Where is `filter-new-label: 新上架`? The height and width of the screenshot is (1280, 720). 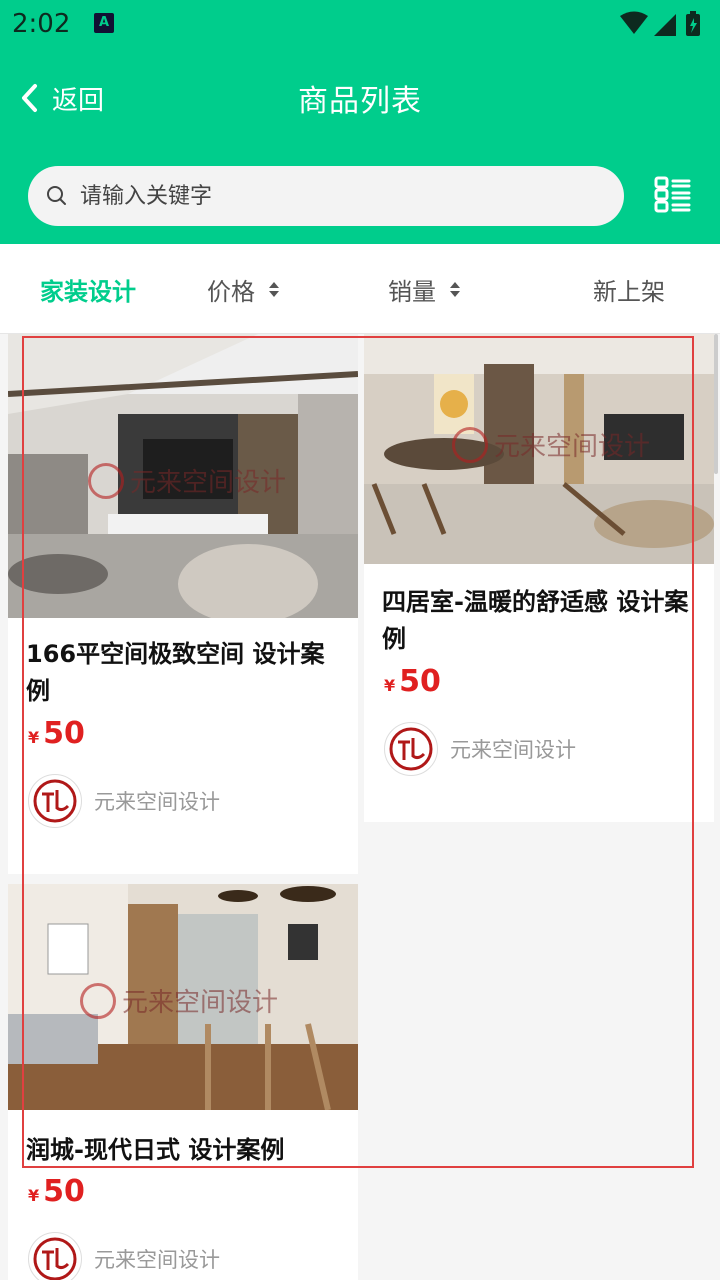 filter-new-label: 新上架 is located at coordinates (629, 292).